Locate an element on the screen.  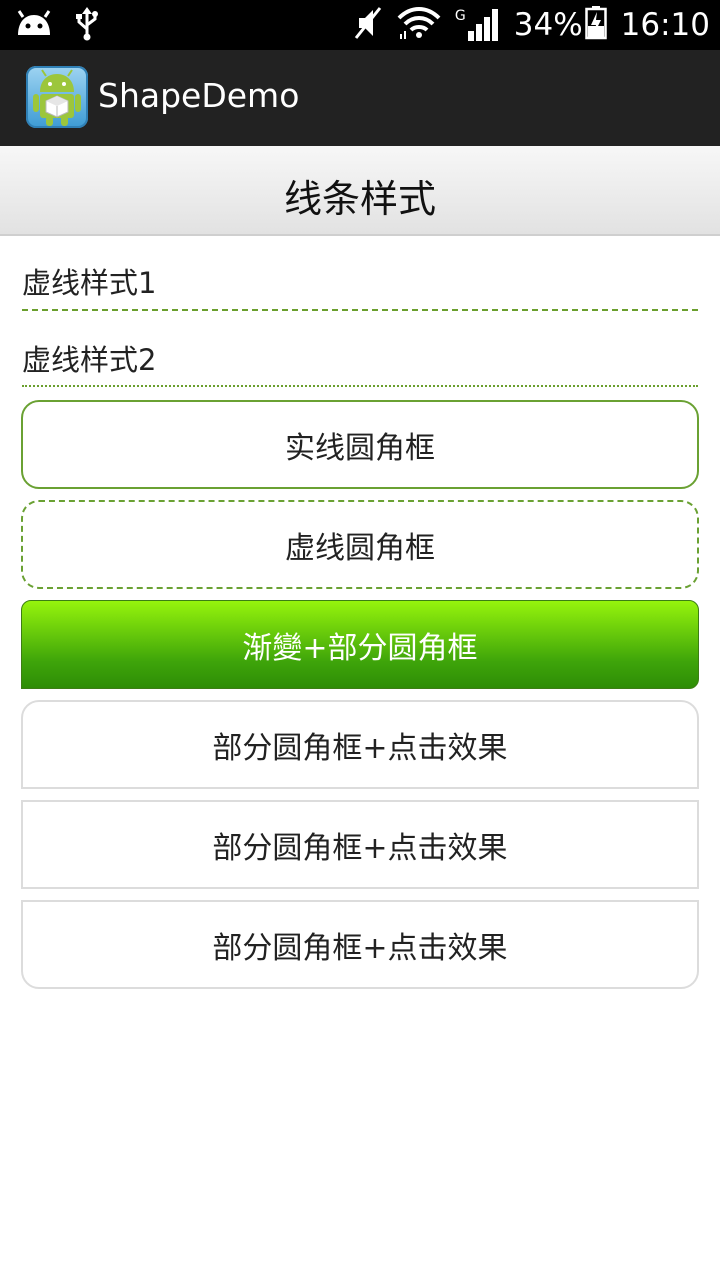
gradient-partial-rounded-button: 渐變+部分圆角框 is located at coordinates (360, 644).